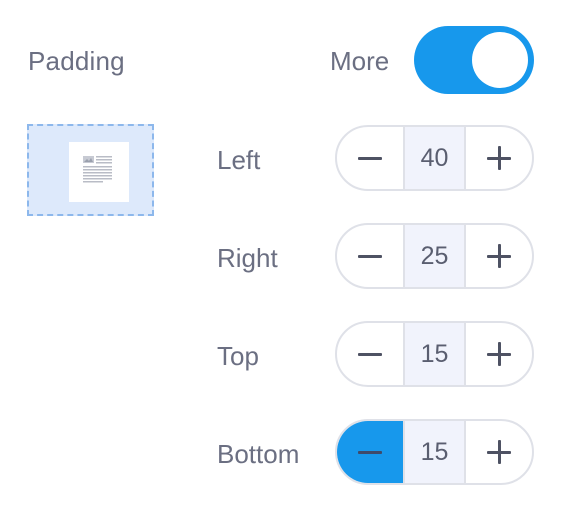 This screenshot has width=562, height=510. What do you see at coordinates (238, 356) in the screenshot?
I see `padding-top-label: Top` at bounding box center [238, 356].